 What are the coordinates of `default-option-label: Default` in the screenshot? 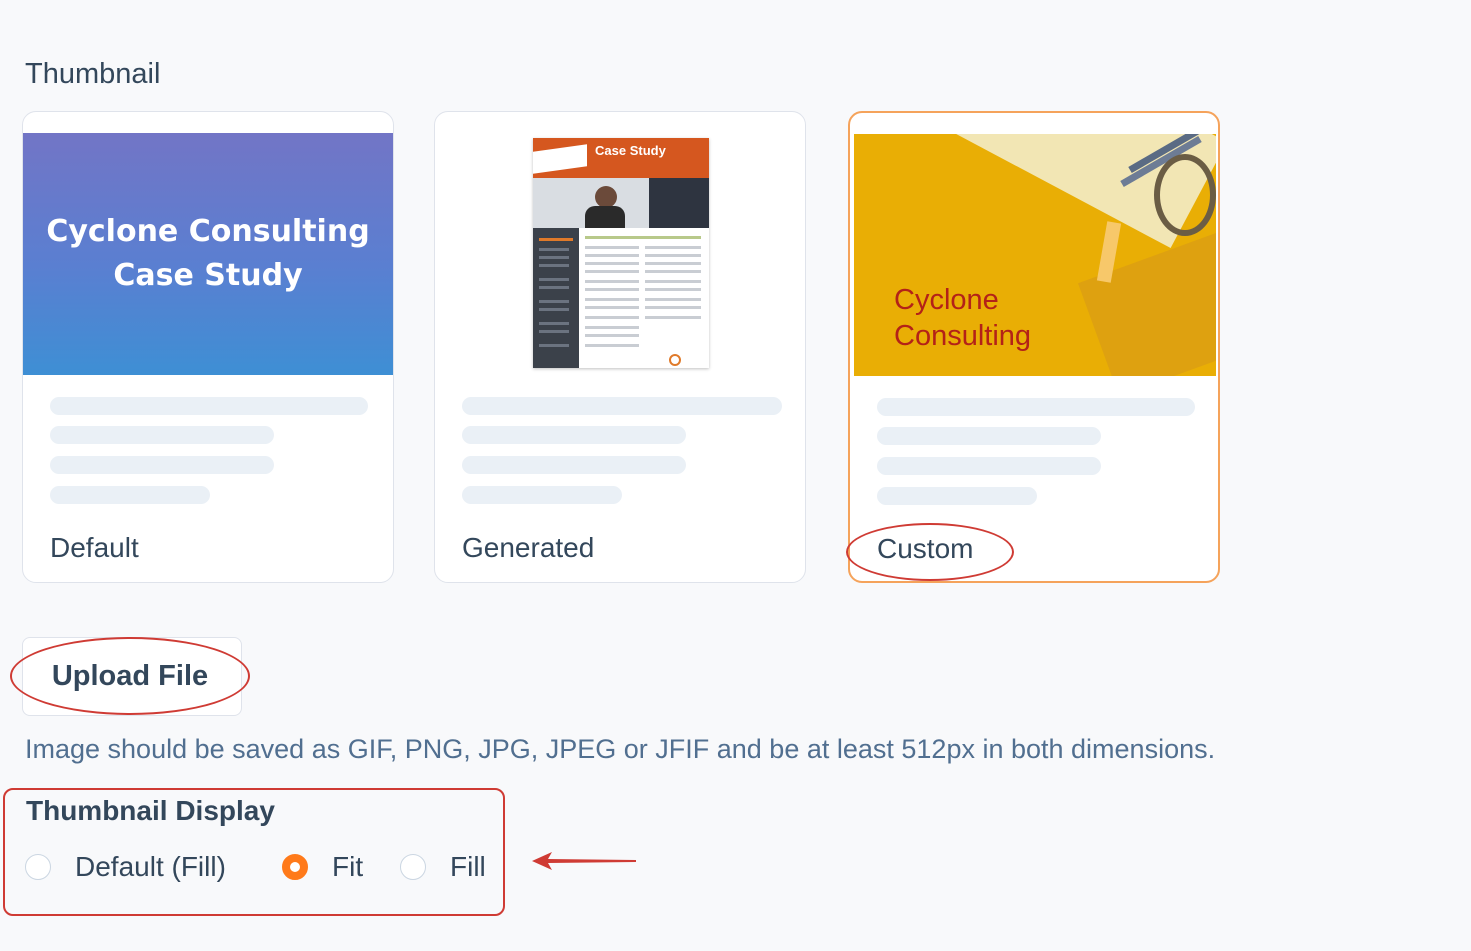 It's located at (94, 547).